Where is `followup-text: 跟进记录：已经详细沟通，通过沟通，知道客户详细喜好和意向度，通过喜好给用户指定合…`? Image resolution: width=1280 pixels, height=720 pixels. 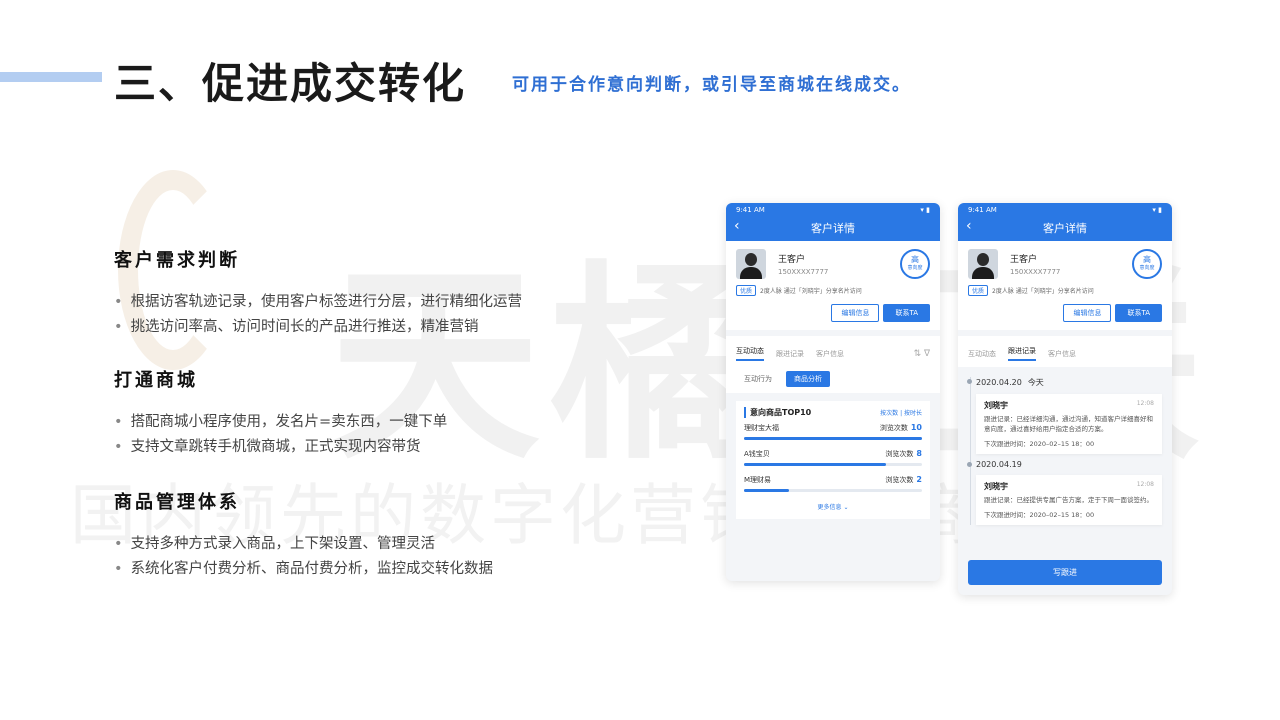
followup-text: 跟进记录：已经详细沟通，通过沟通，知道客户详细喜好和意向度，通过喜好给用户指定合… is located at coordinates (1068, 424).